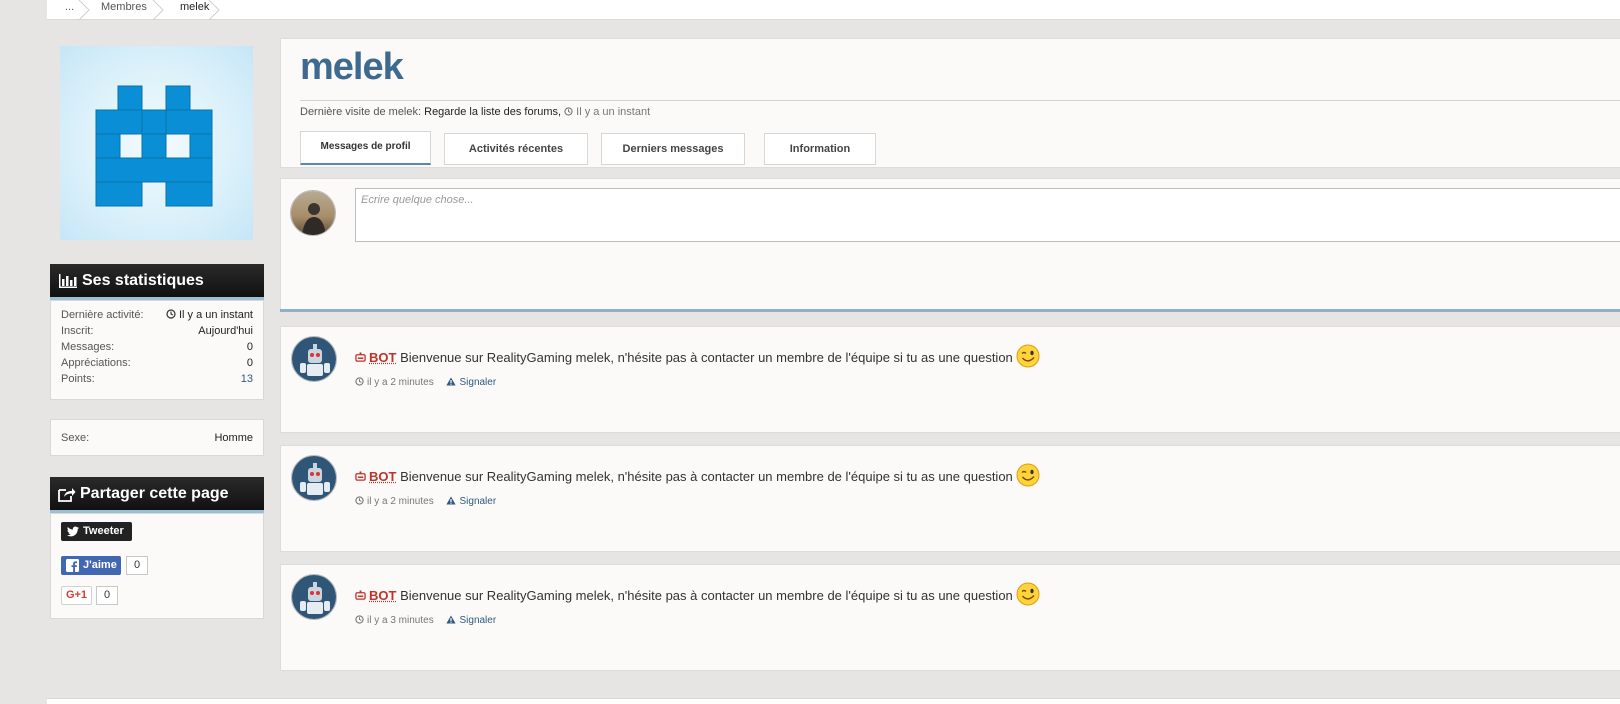 Image resolution: width=1620 pixels, height=704 pixels. I want to click on share-title: Partager cette page, so click(154, 493).